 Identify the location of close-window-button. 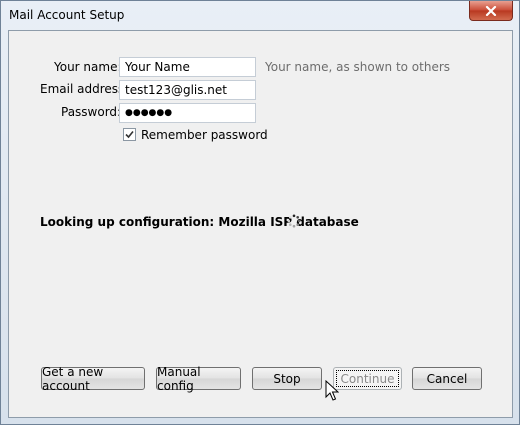
(491, 11).